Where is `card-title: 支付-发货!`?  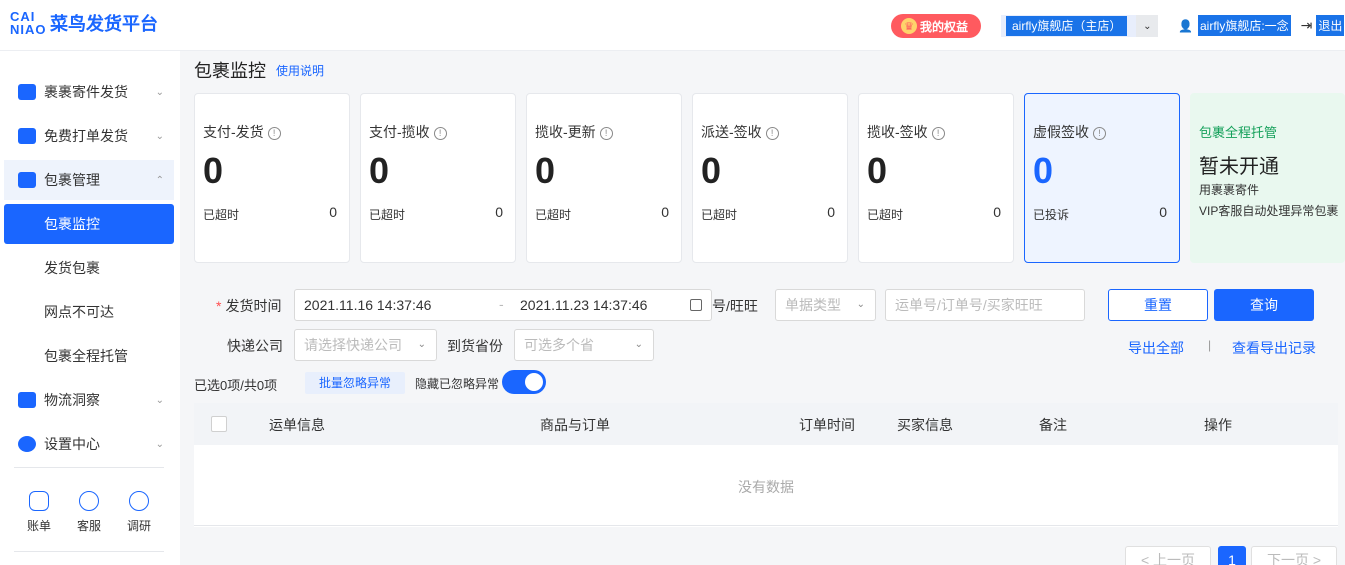
card-title: 支付-发货! is located at coordinates (242, 132).